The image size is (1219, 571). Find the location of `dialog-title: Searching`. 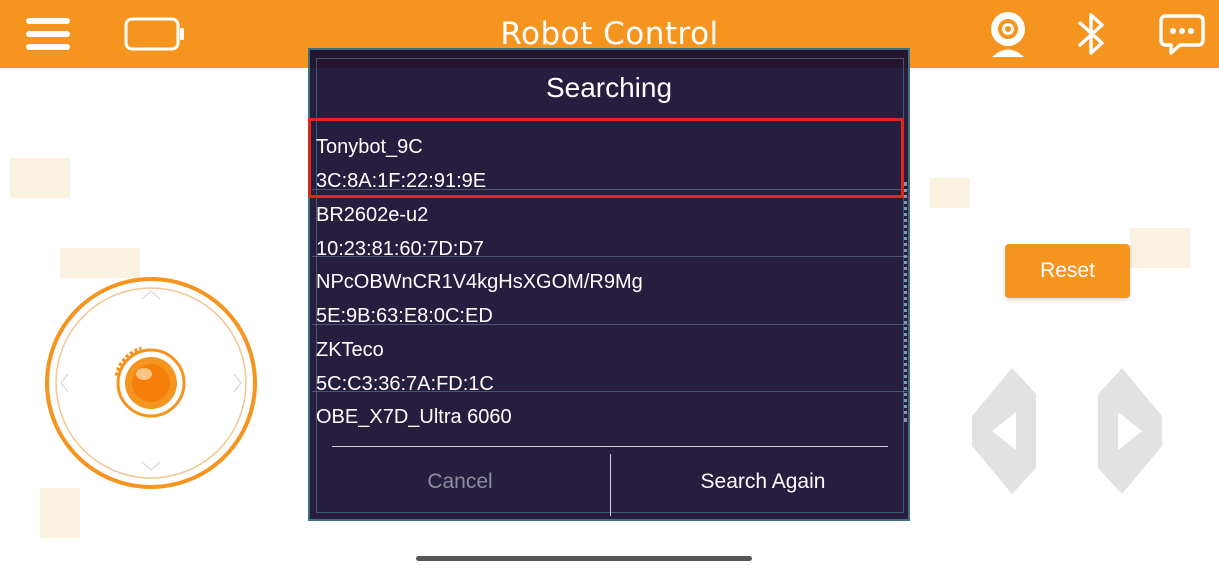

dialog-title: Searching is located at coordinates (609, 87).